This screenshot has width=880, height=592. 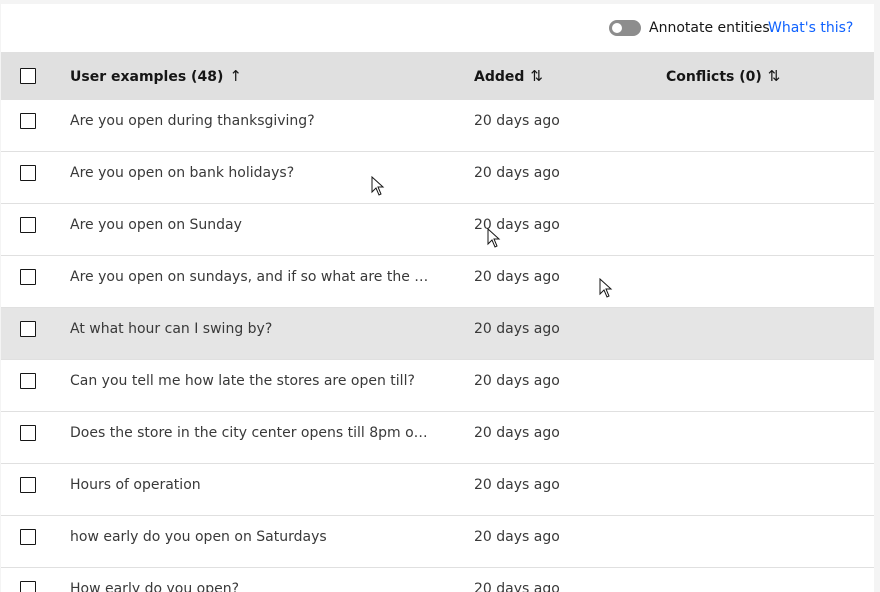 I want to click on column-header-added: Added ⇅, so click(x=508, y=76).